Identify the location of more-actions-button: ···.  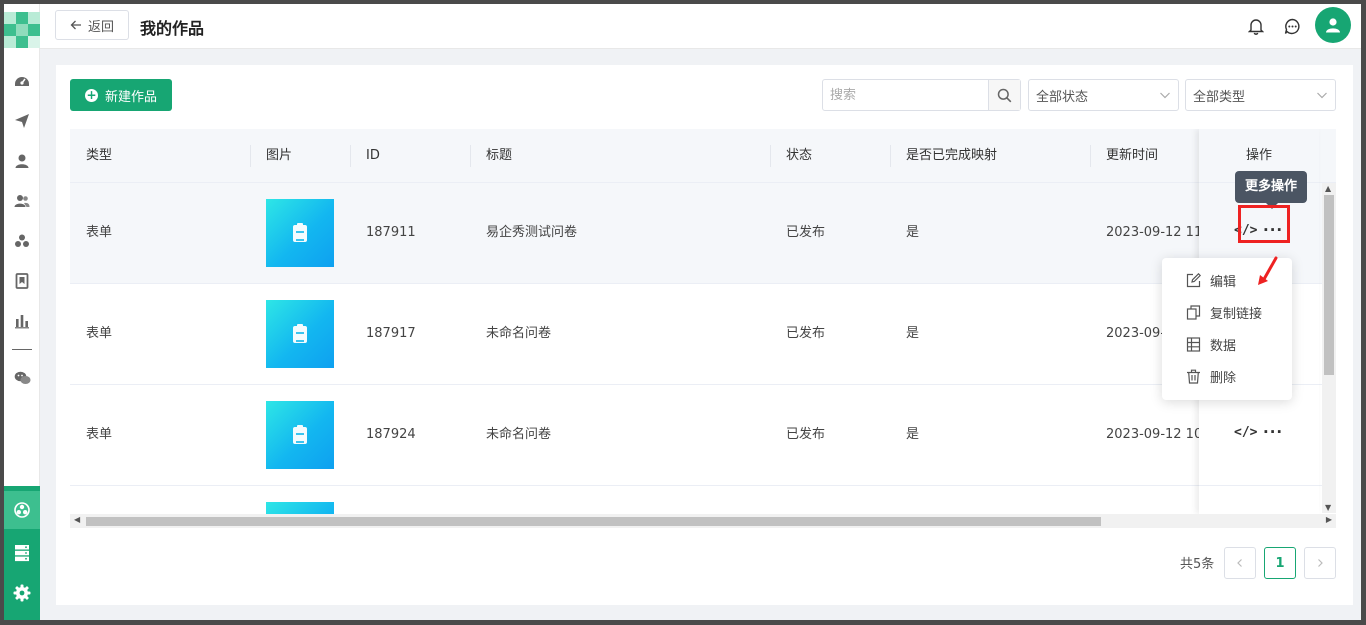
(1273, 432).